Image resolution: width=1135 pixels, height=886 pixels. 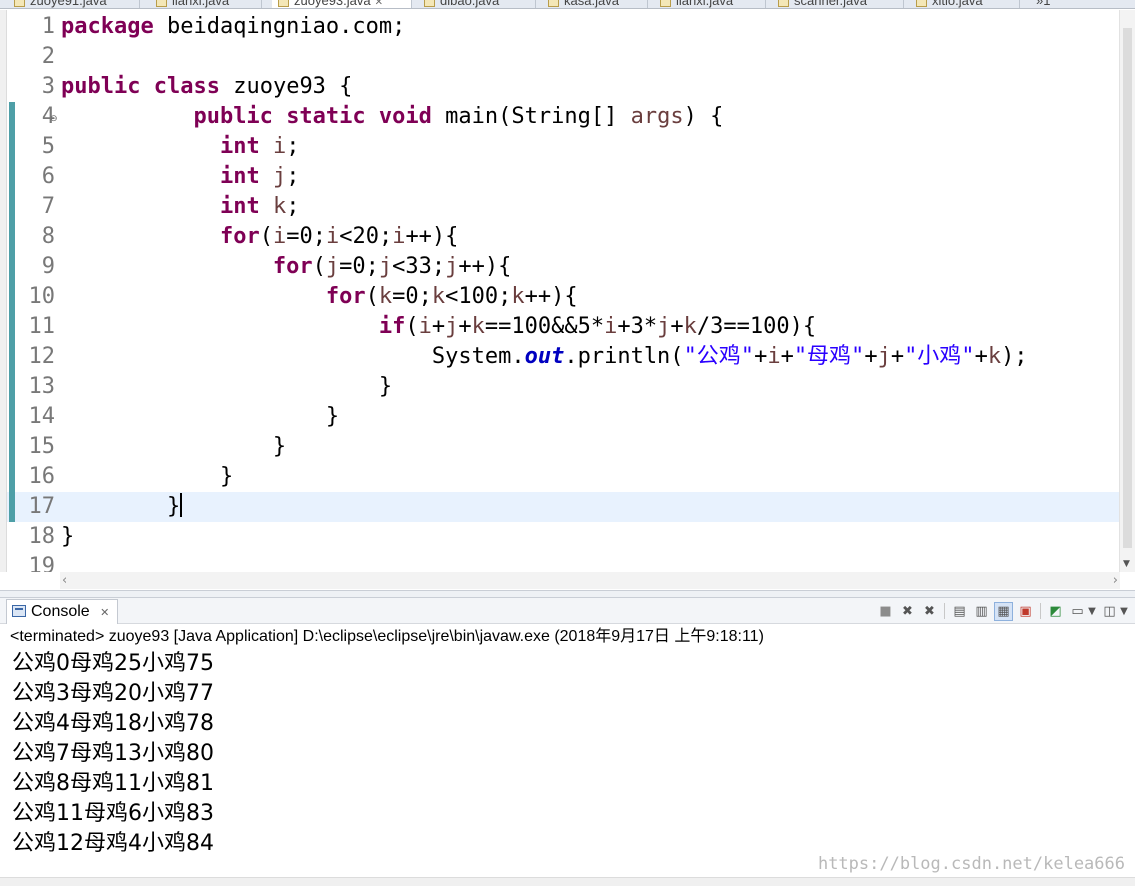 What do you see at coordinates (929, 611) in the screenshot?
I see `remove-all-icon: ✖` at bounding box center [929, 611].